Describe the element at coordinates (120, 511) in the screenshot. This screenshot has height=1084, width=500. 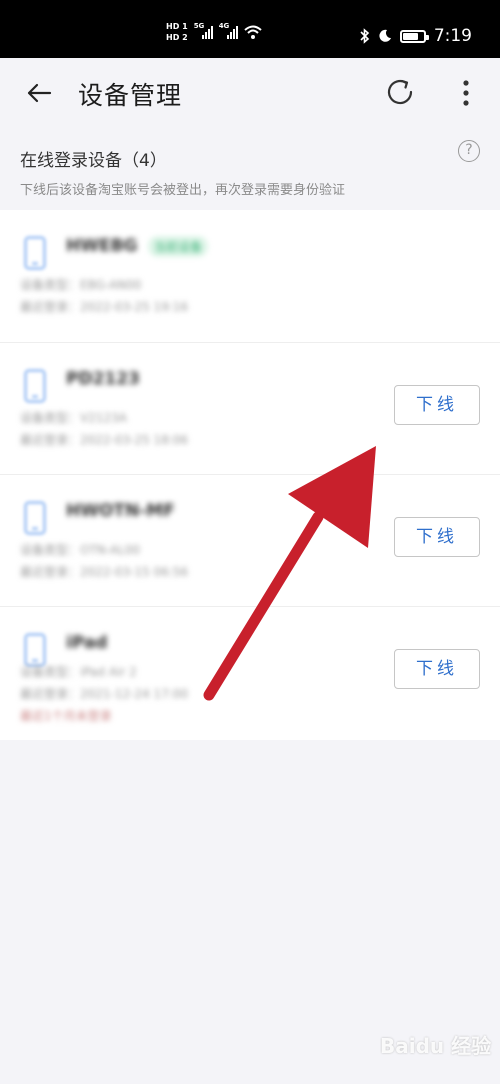
I see `device-name: HWOTN-MF` at that location.